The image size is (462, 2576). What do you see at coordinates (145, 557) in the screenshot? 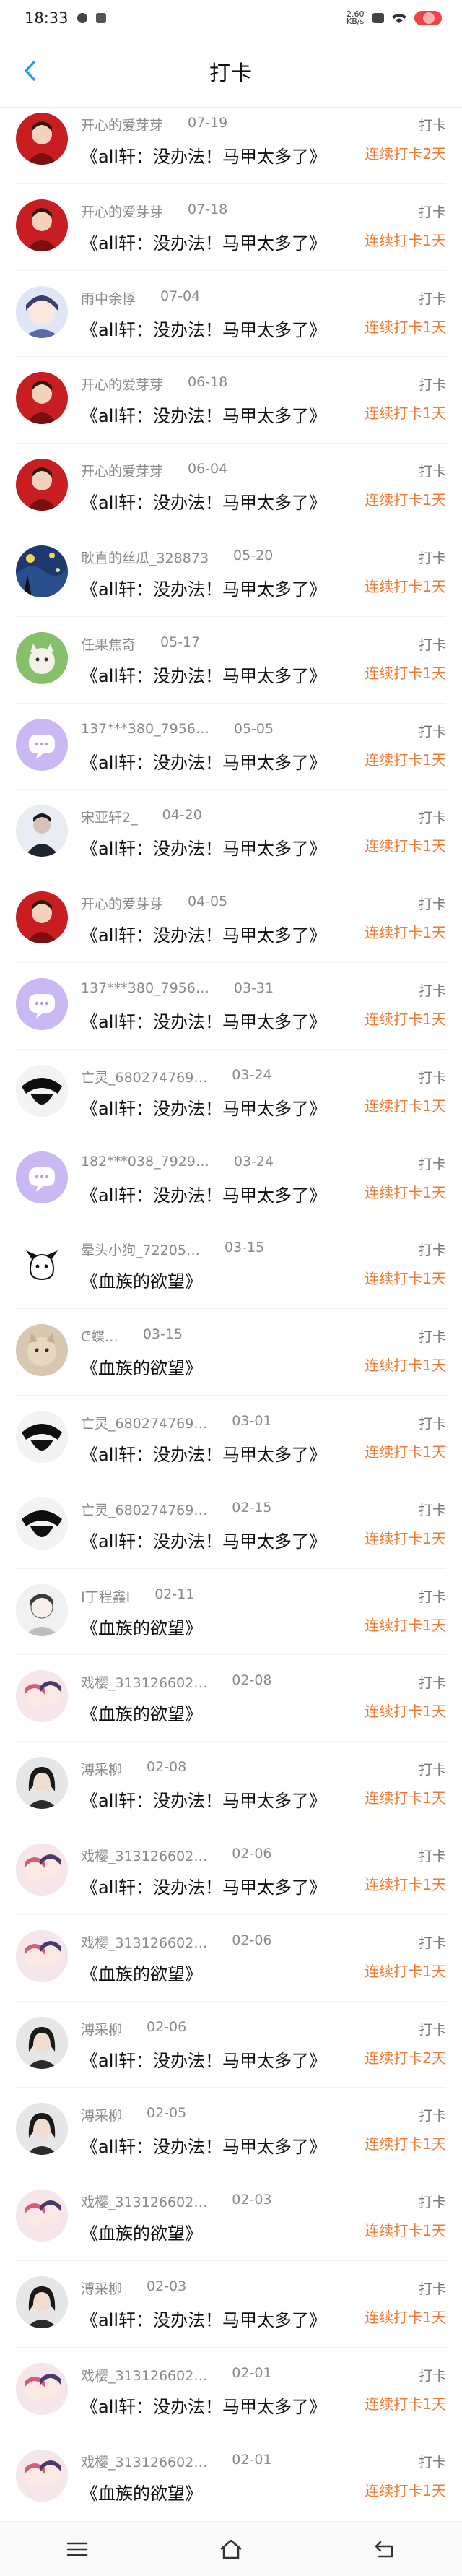
I see `user-name: 耿直的丝瓜_328873` at bounding box center [145, 557].